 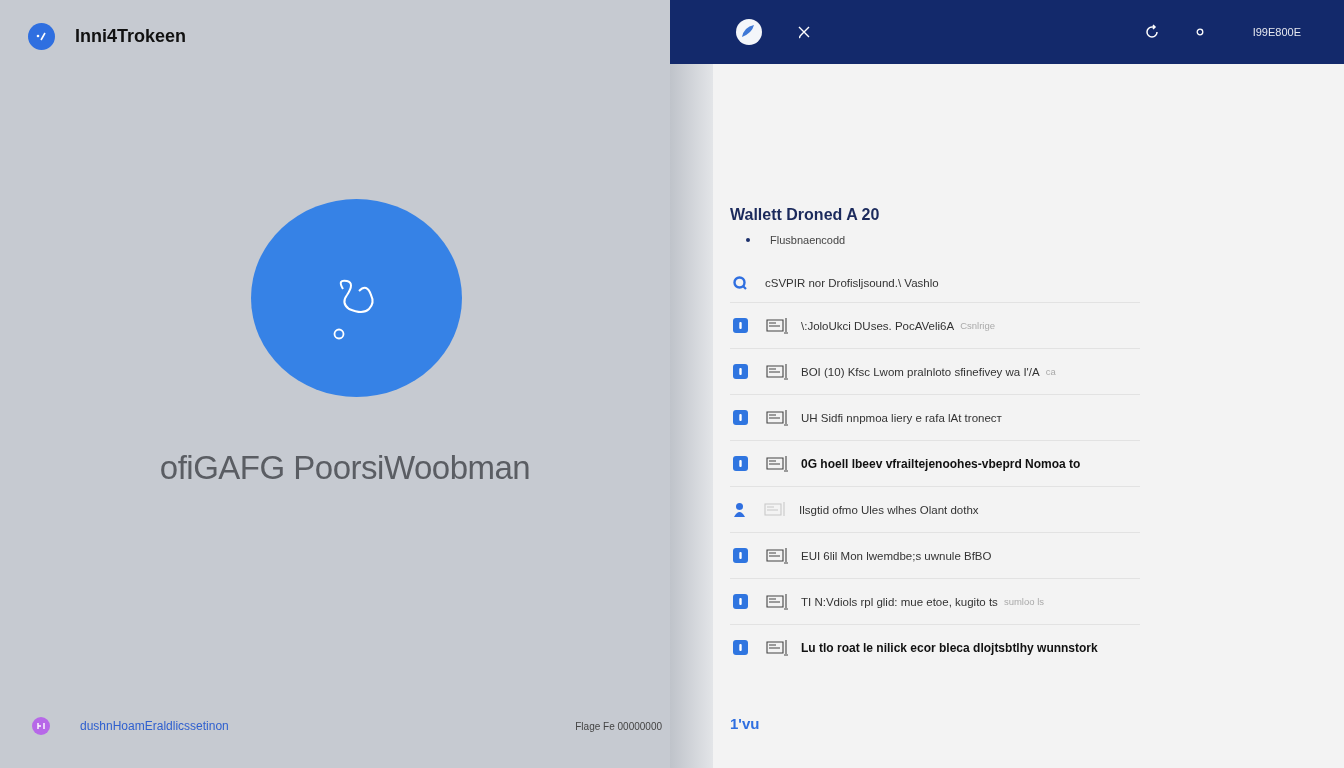 I want to click on person-icon, so click(x=739, y=509).